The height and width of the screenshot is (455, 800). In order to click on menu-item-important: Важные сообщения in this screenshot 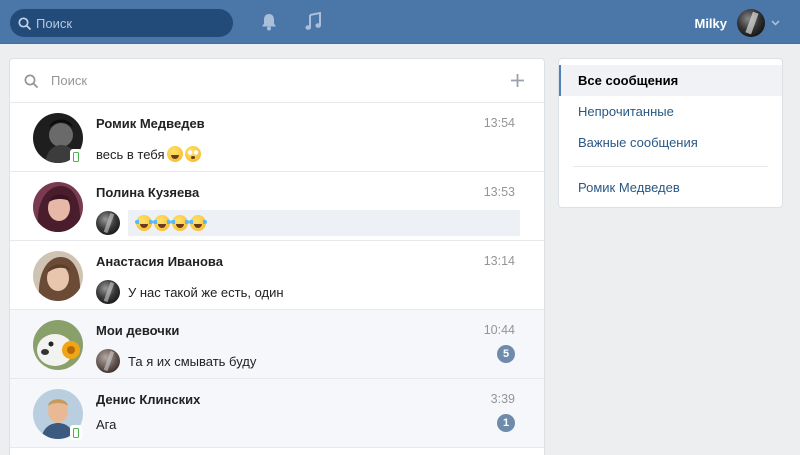, I will do `click(670, 142)`.